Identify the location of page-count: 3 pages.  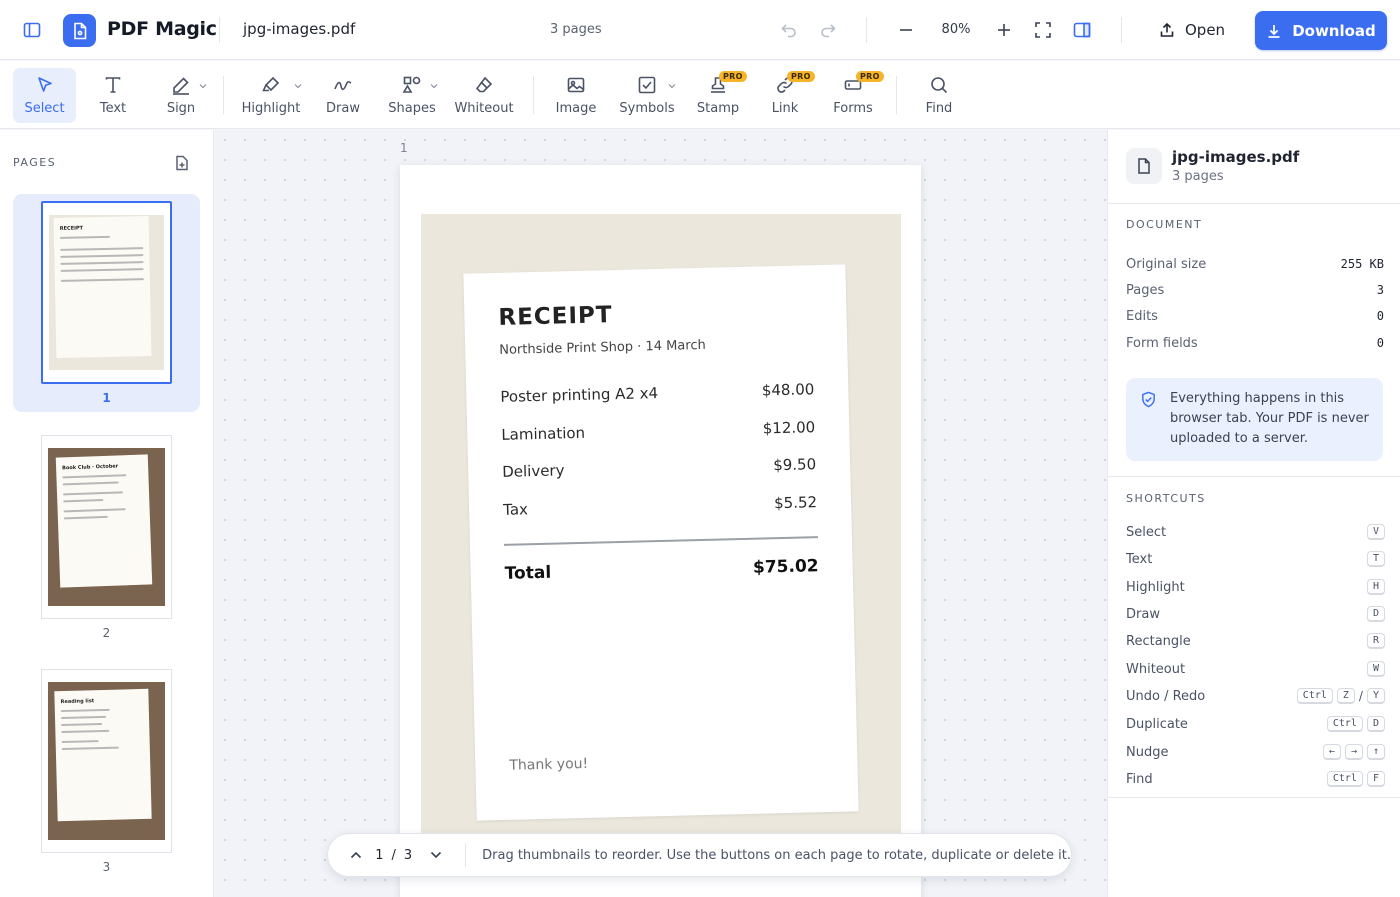
(576, 29).